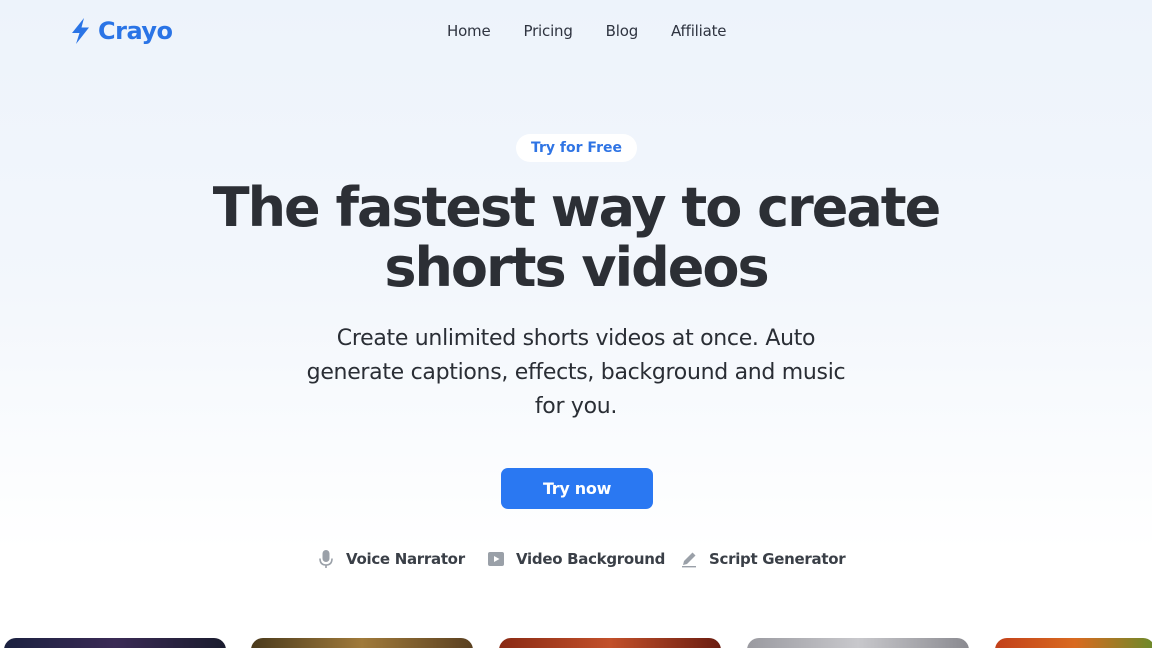 The height and width of the screenshot is (648, 1152). I want to click on feature-voice-narrator: Voice Narrator, so click(390, 559).